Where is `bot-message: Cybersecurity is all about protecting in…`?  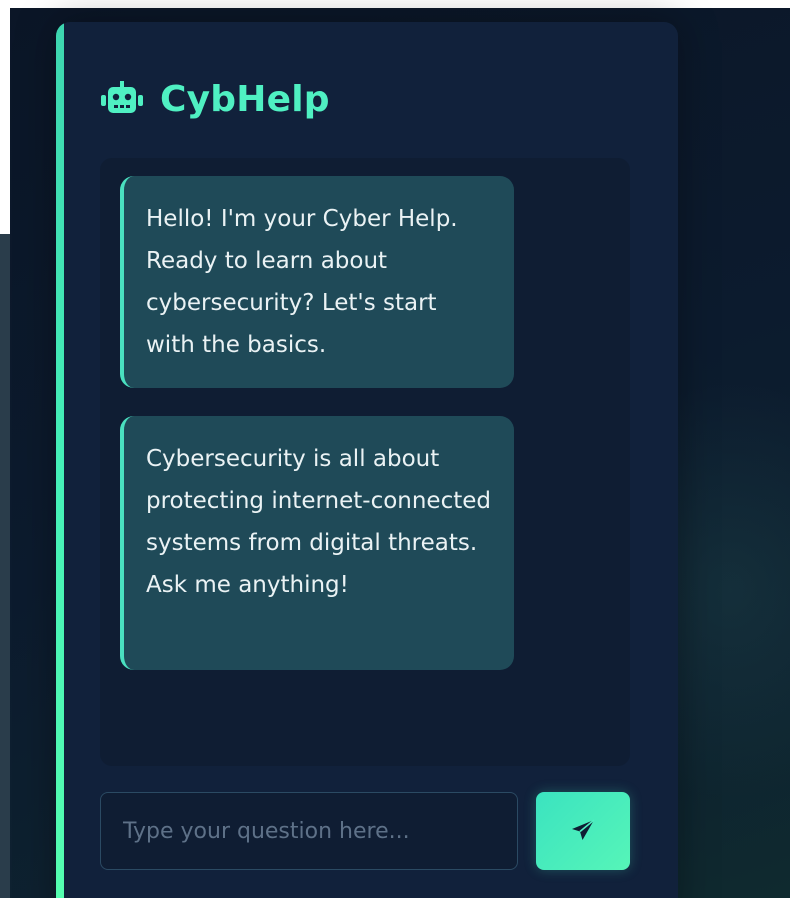 bot-message: Cybersecurity is all about protecting in… is located at coordinates (317, 543).